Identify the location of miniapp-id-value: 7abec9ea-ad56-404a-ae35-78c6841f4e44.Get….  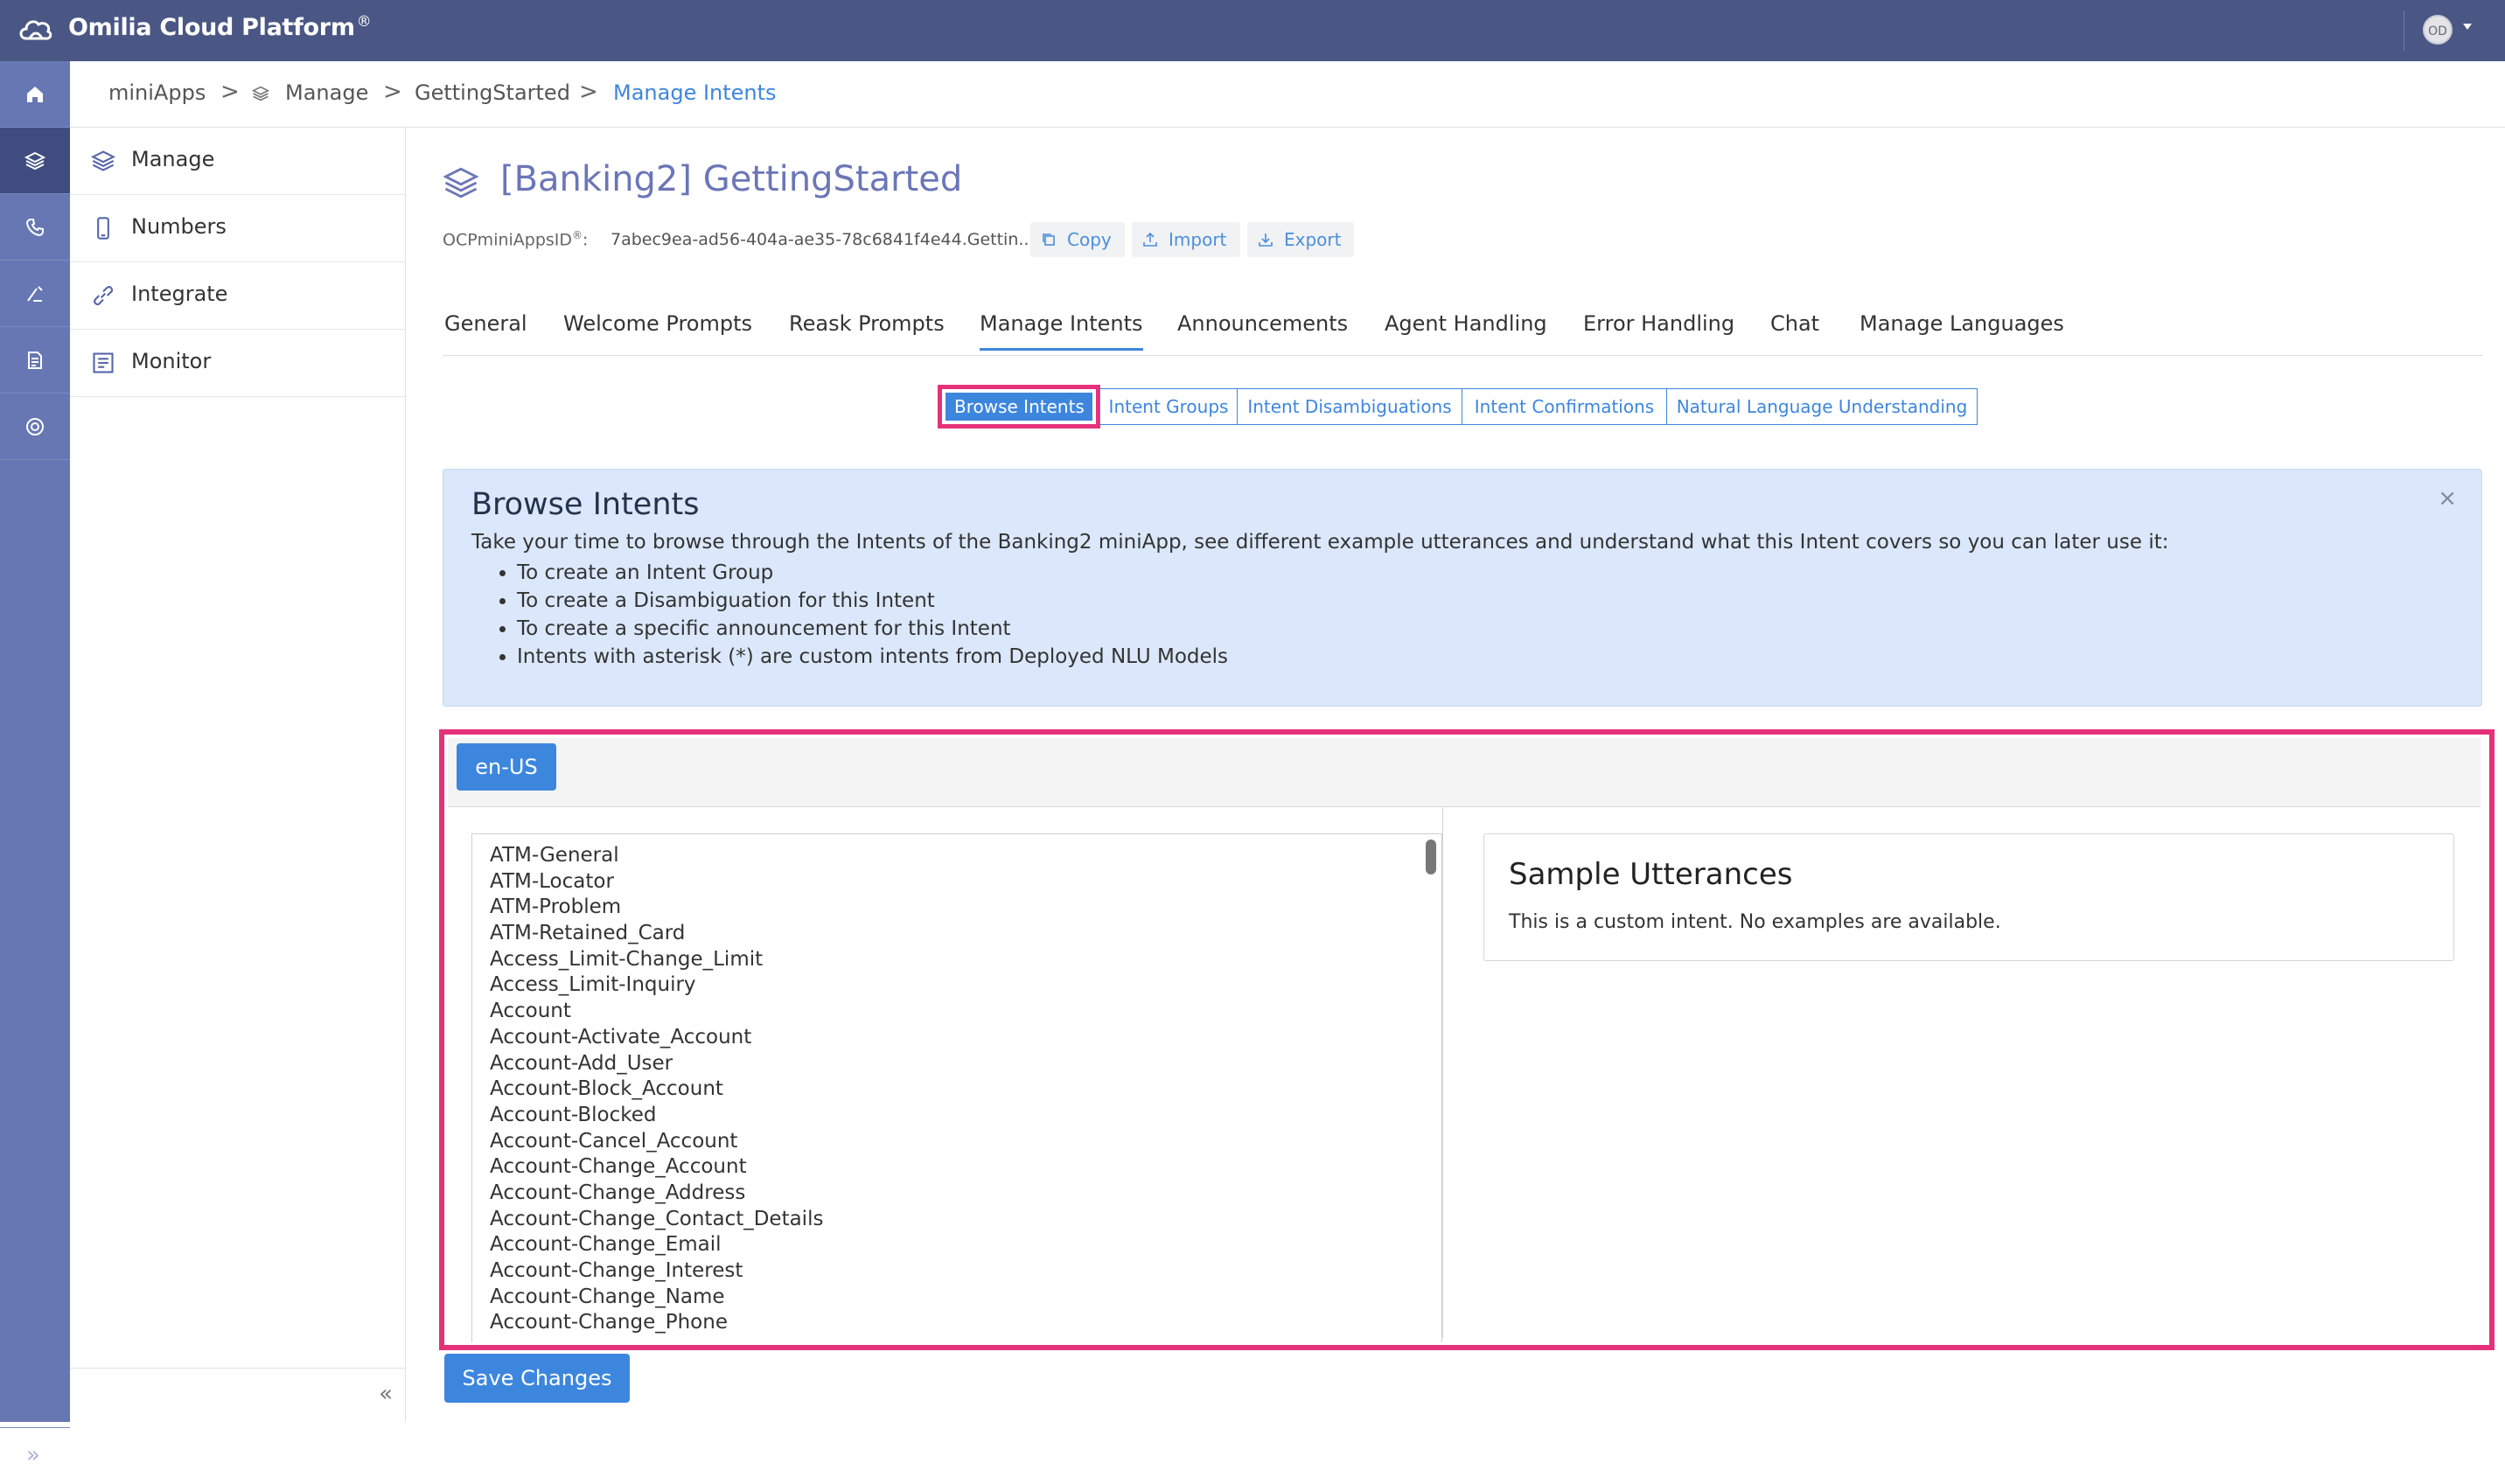
(823, 239).